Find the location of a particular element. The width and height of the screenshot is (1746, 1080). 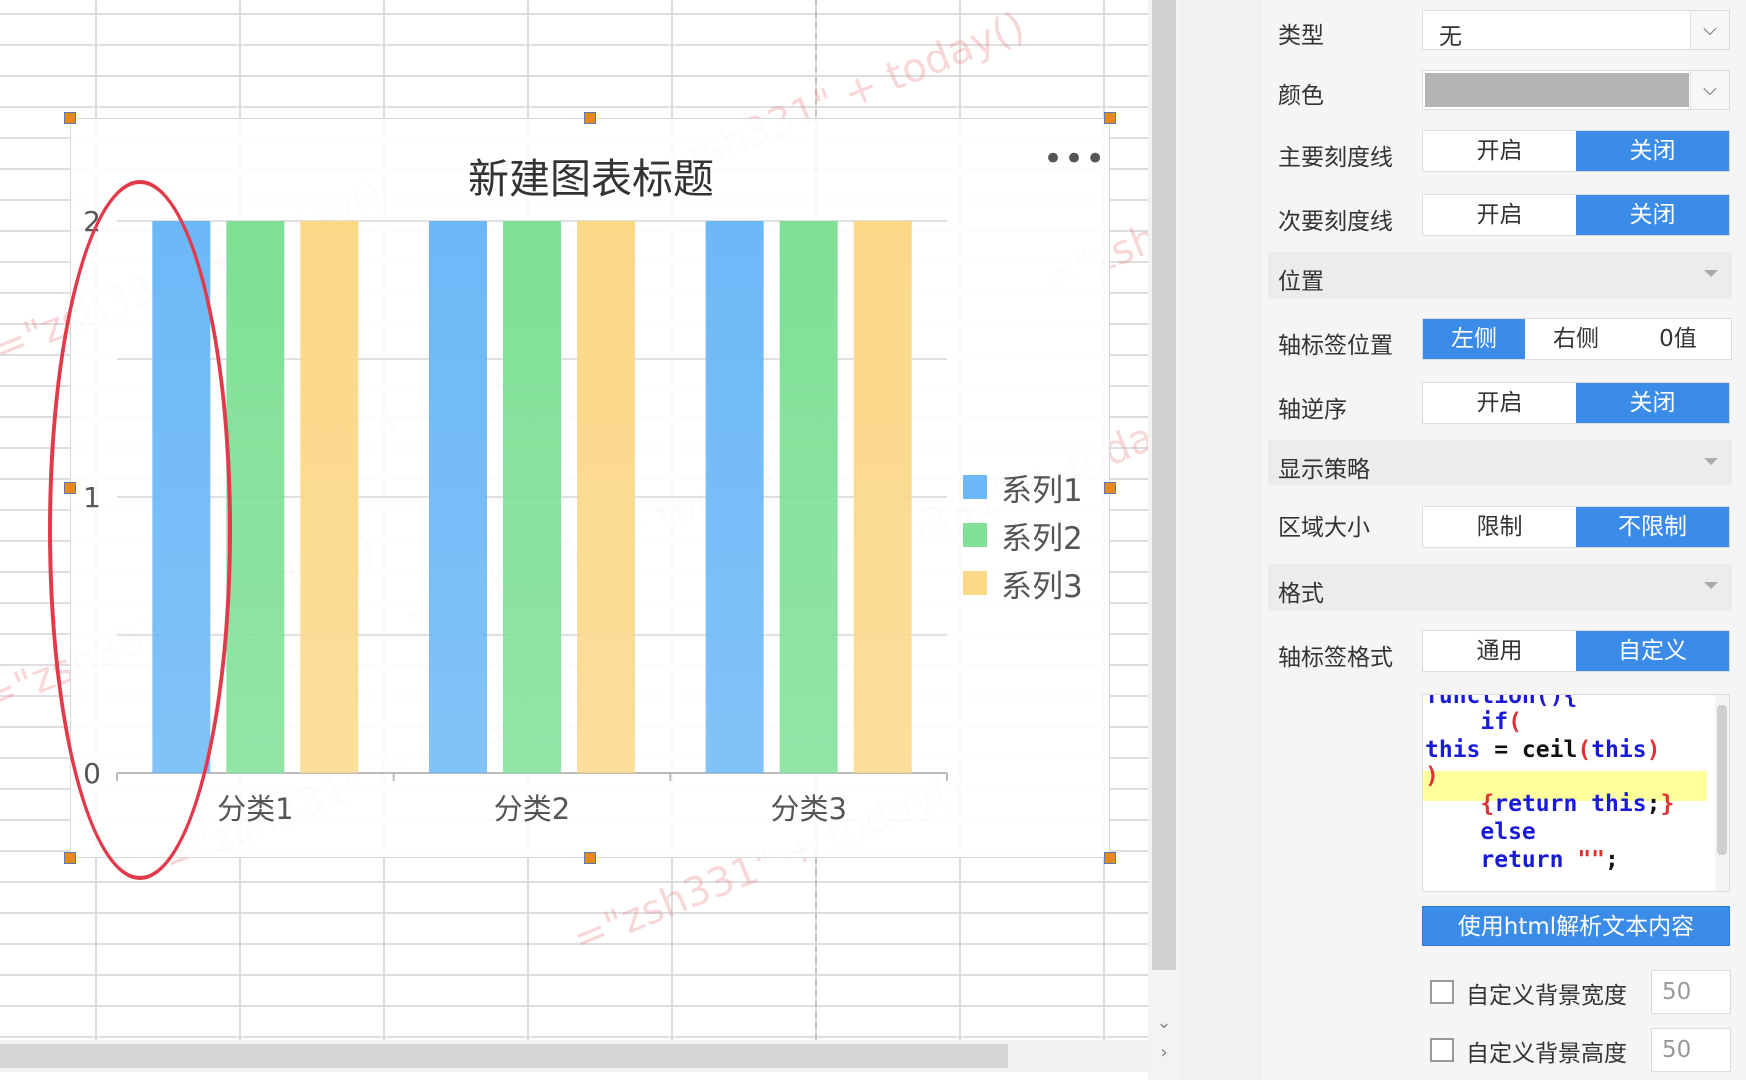

legend-label: 系列3 is located at coordinates (1042, 586).